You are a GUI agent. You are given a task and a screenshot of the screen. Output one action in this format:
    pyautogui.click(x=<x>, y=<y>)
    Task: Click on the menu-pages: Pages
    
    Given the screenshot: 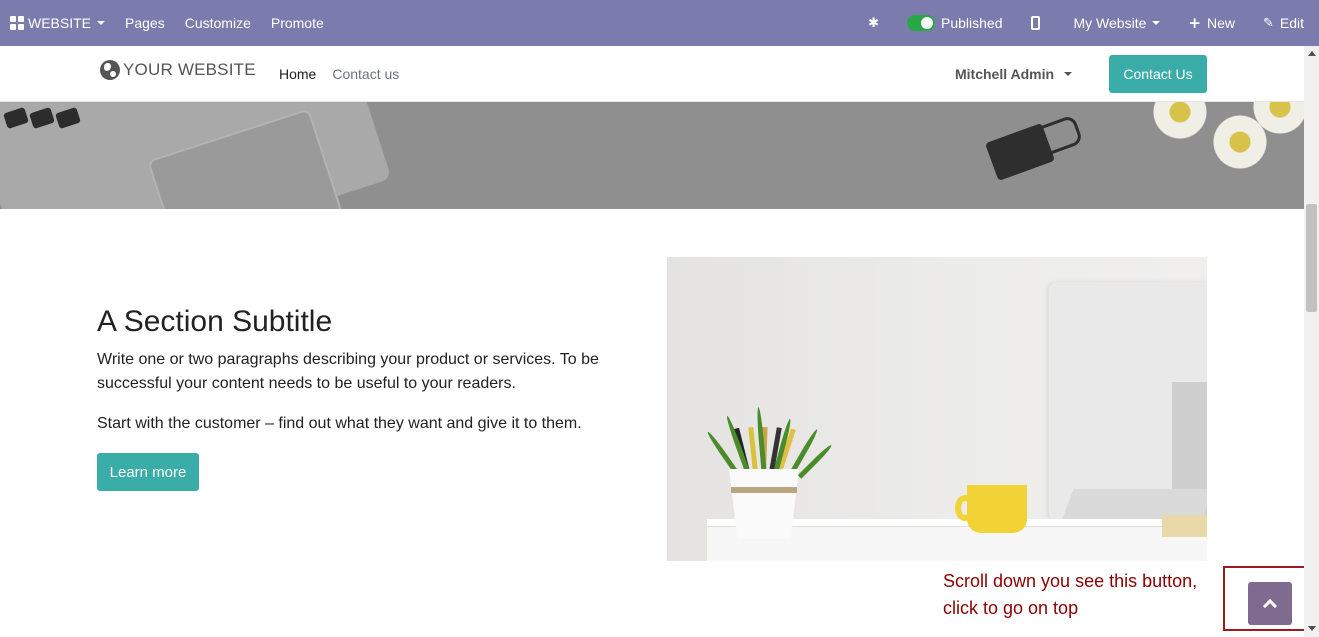 What is the action you would take?
    pyautogui.click(x=145, y=23)
    